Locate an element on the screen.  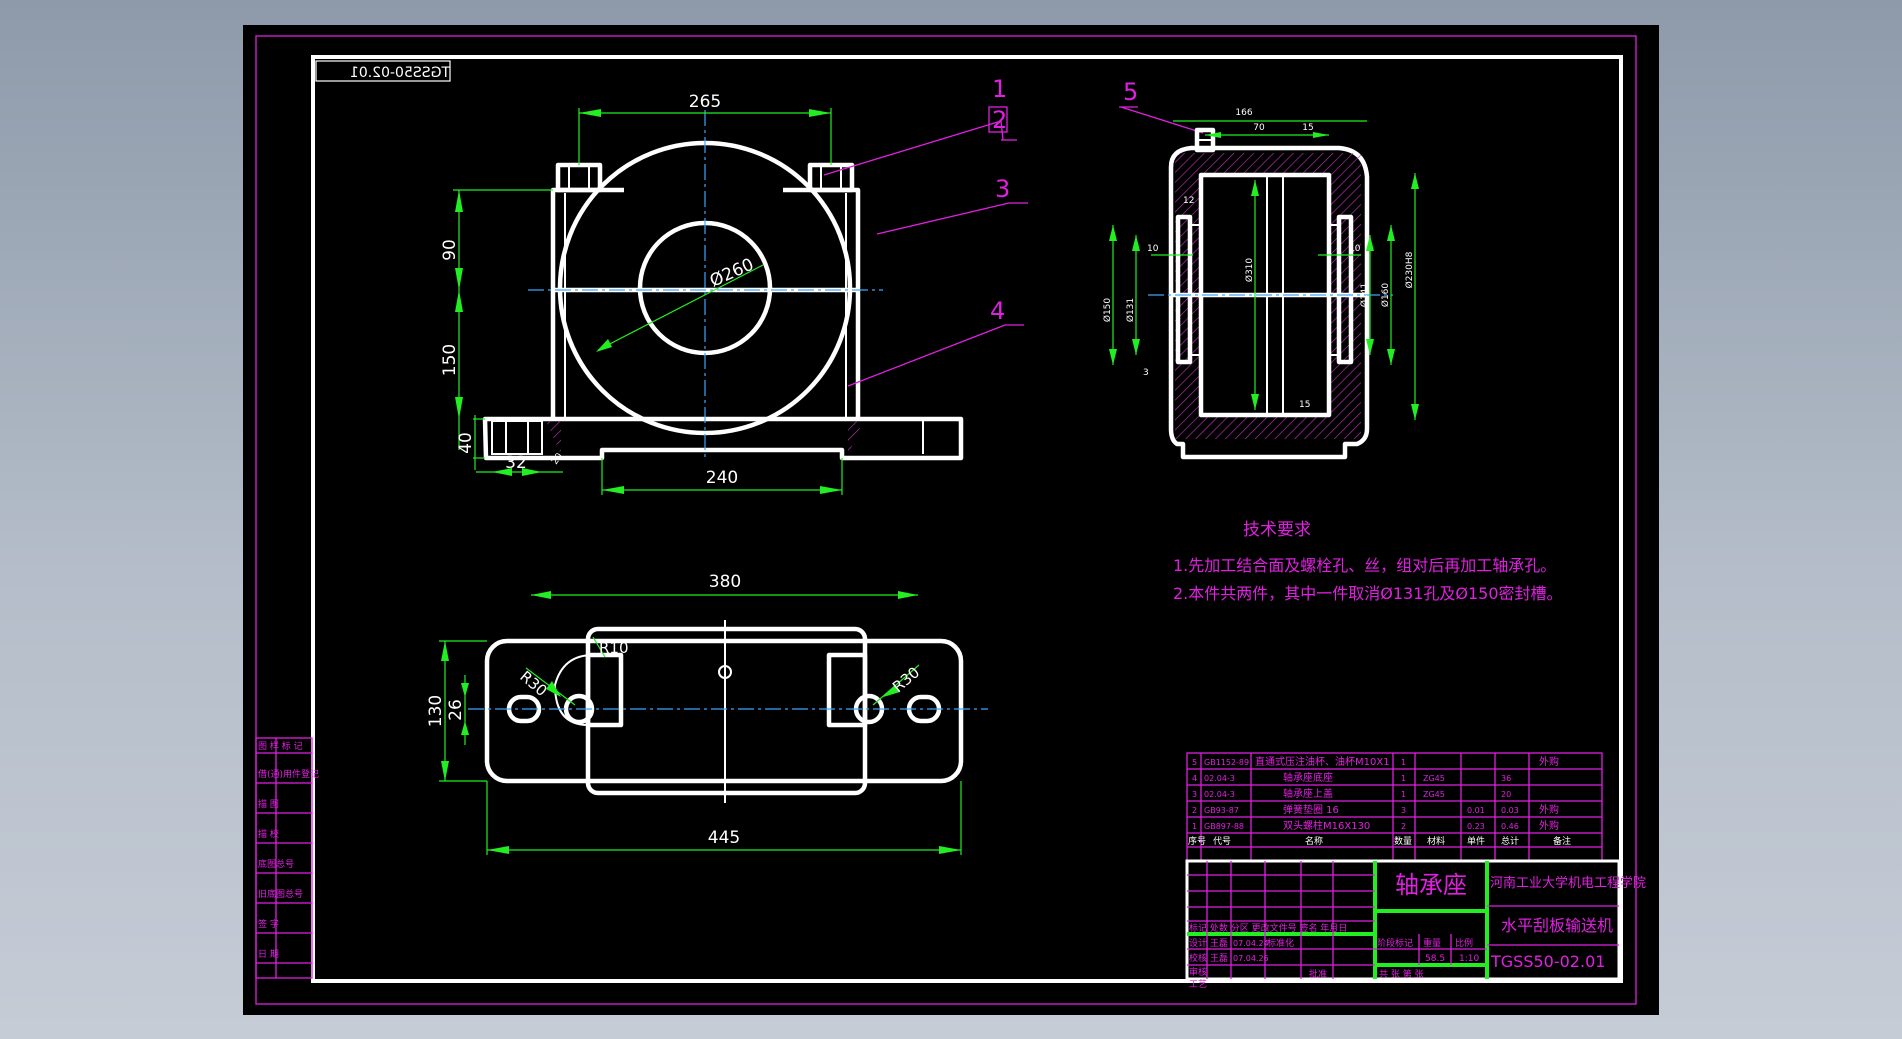
tb-stage-label: 阶段标记 is located at coordinates (1395, 943).